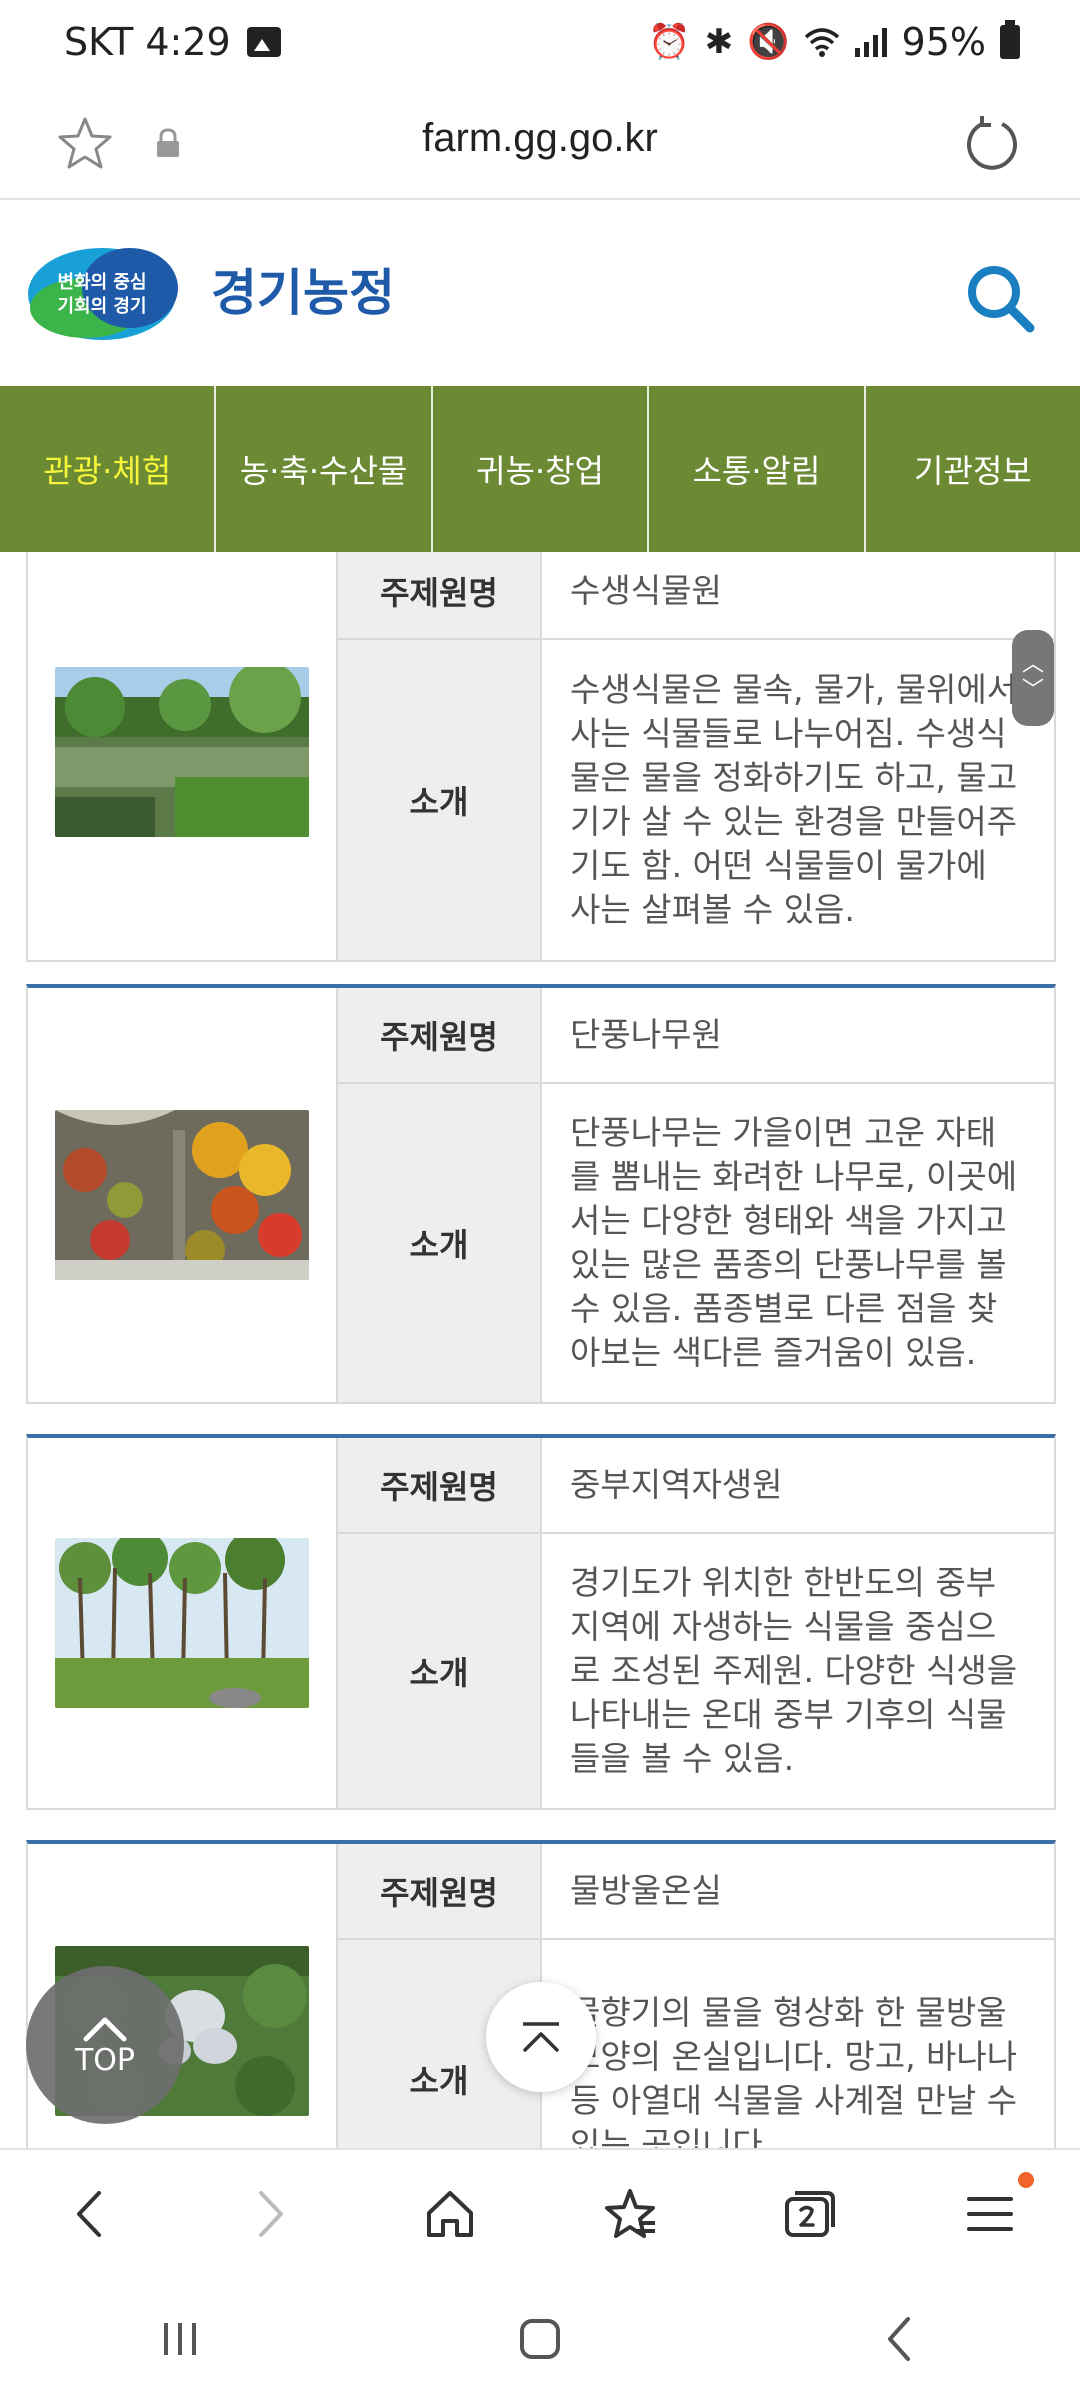  What do you see at coordinates (646, 1034) in the screenshot?
I see `garden-name: 단풍나무원` at bounding box center [646, 1034].